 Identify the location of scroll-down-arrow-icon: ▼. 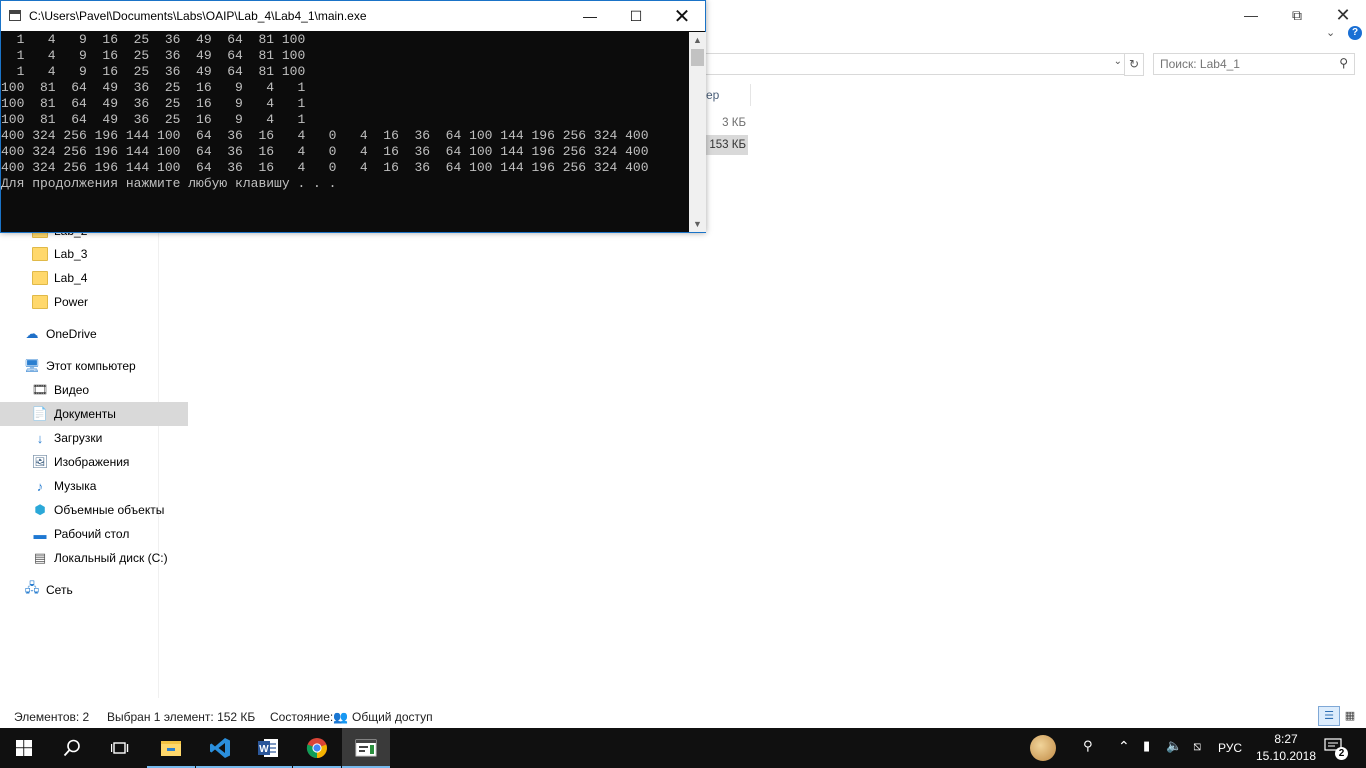
(697, 224).